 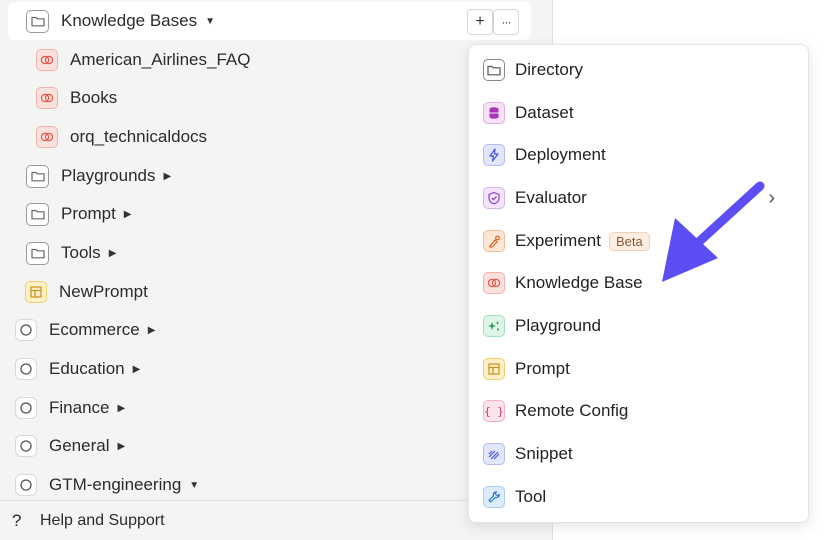 What do you see at coordinates (638, 497) in the screenshot?
I see `menu-item-tool: Tool` at bounding box center [638, 497].